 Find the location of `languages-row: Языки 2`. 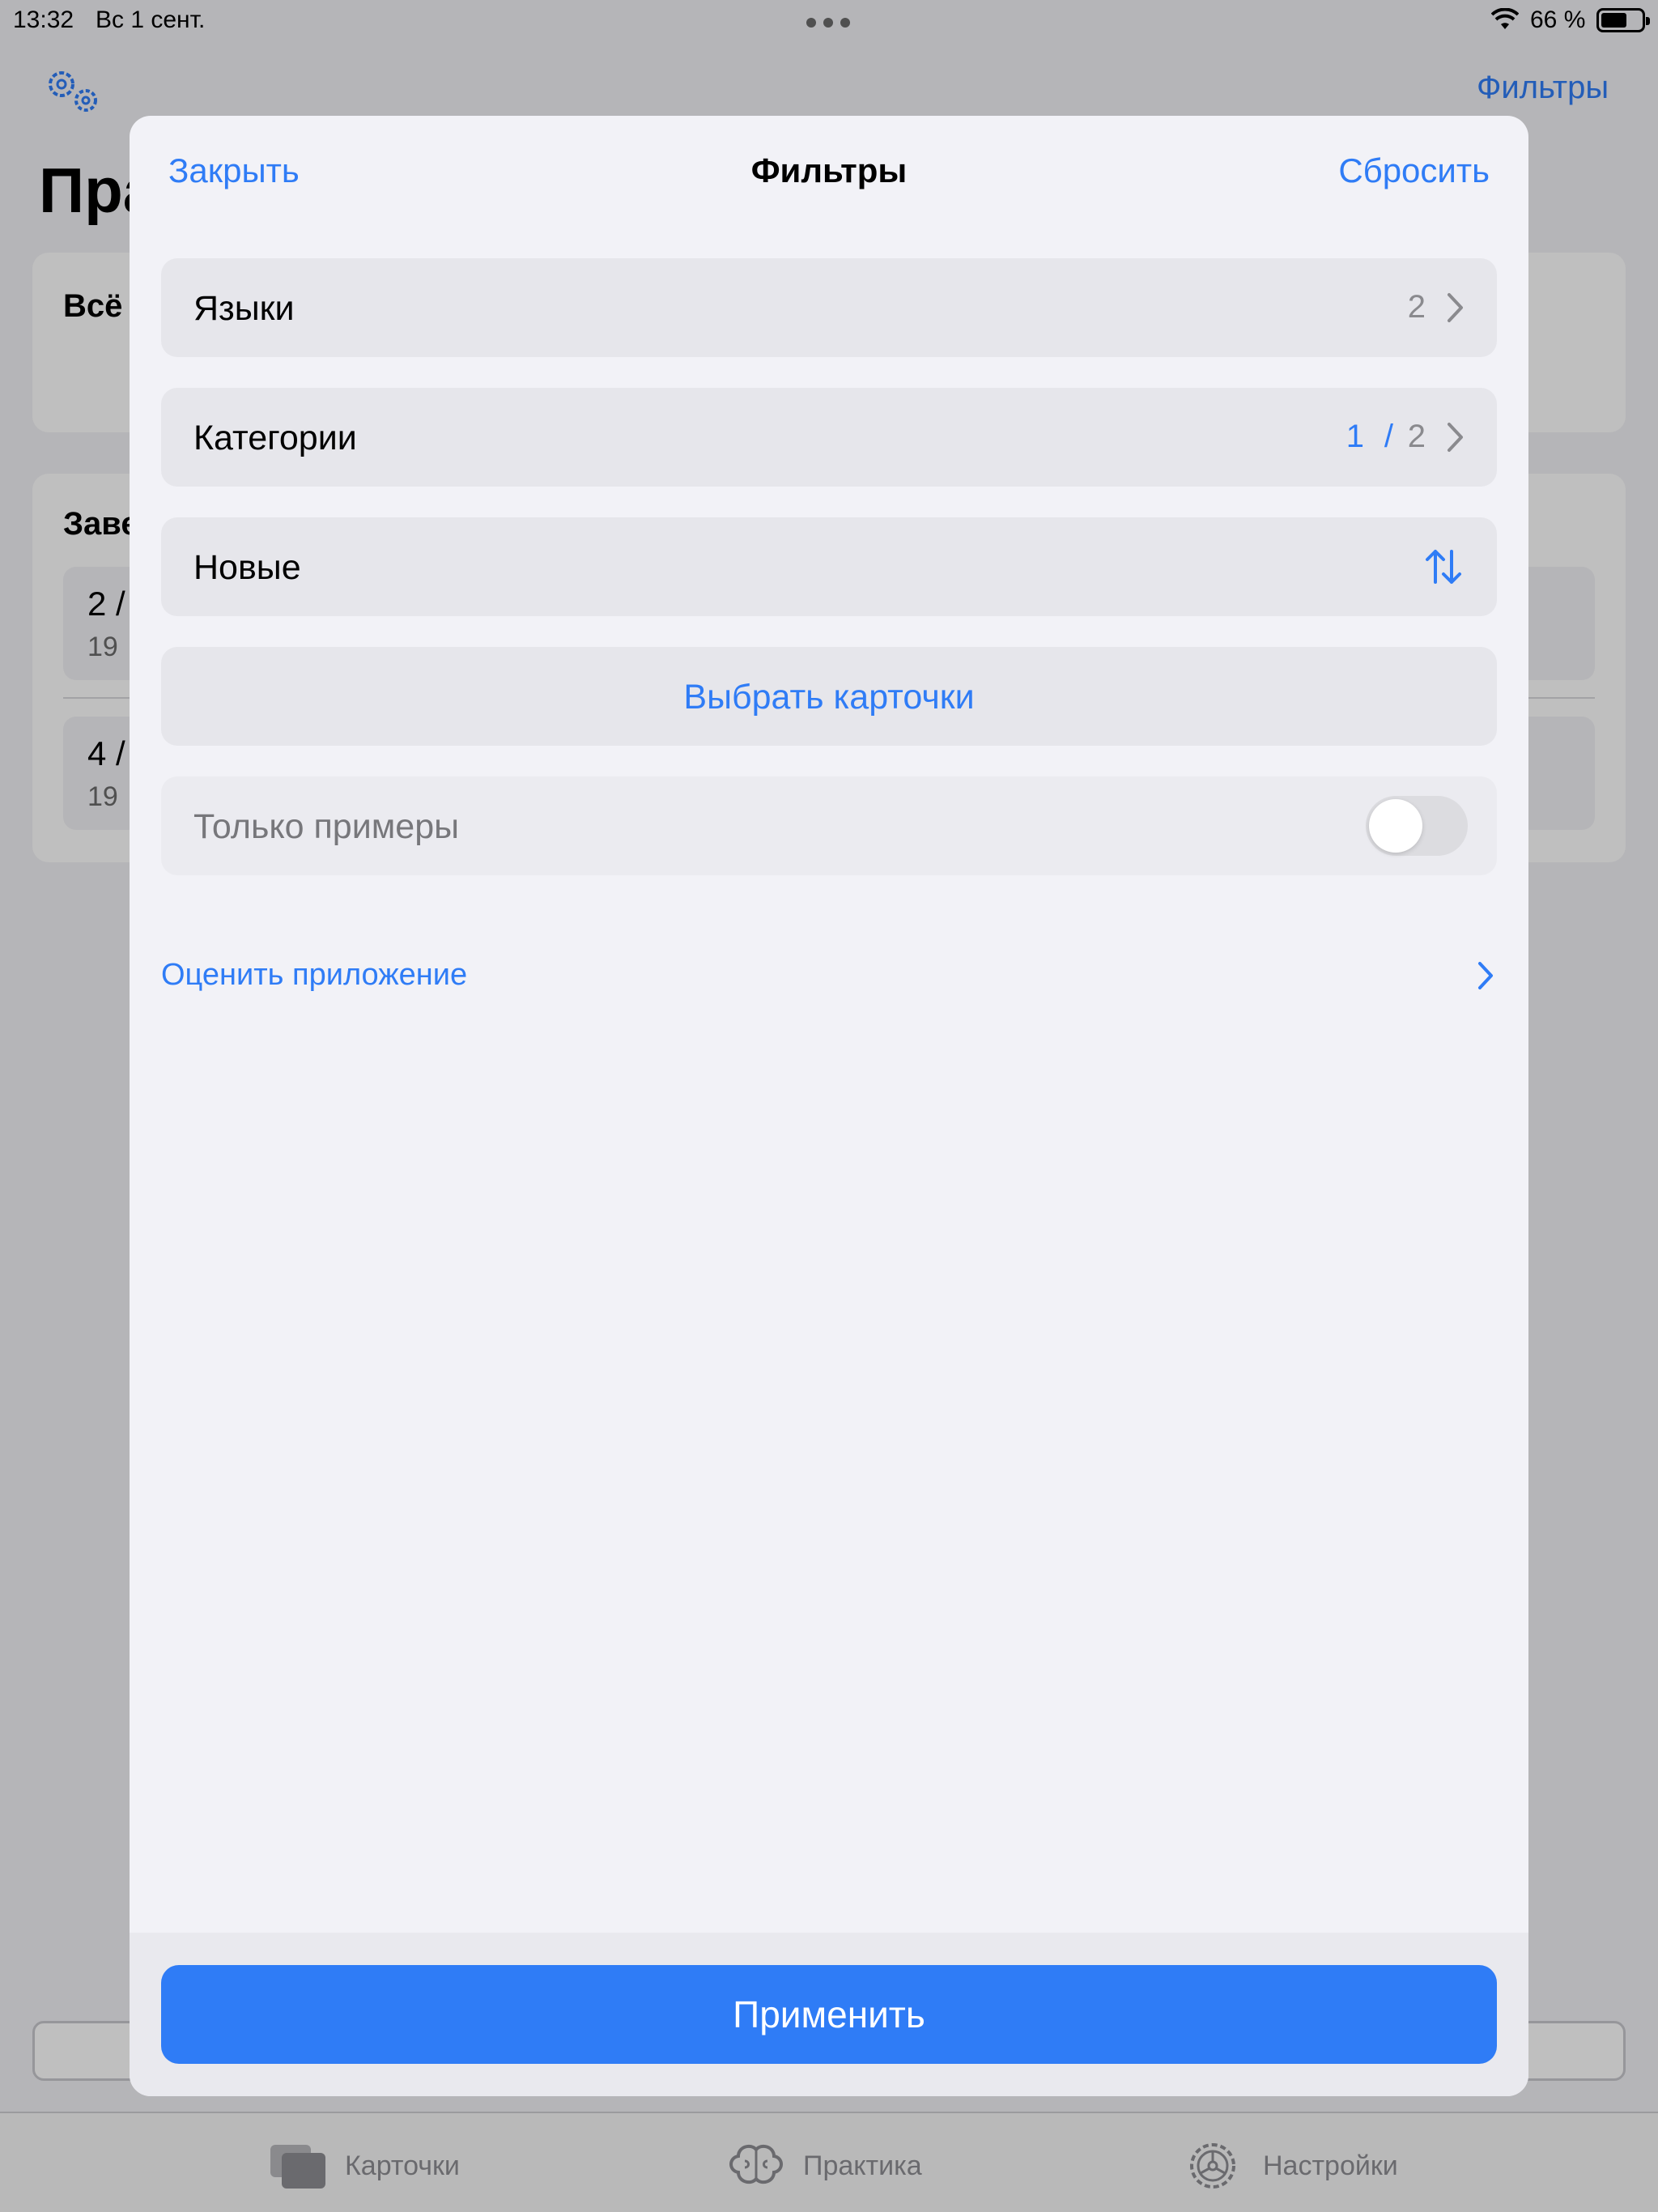

languages-row: Языки 2 is located at coordinates (829, 307).